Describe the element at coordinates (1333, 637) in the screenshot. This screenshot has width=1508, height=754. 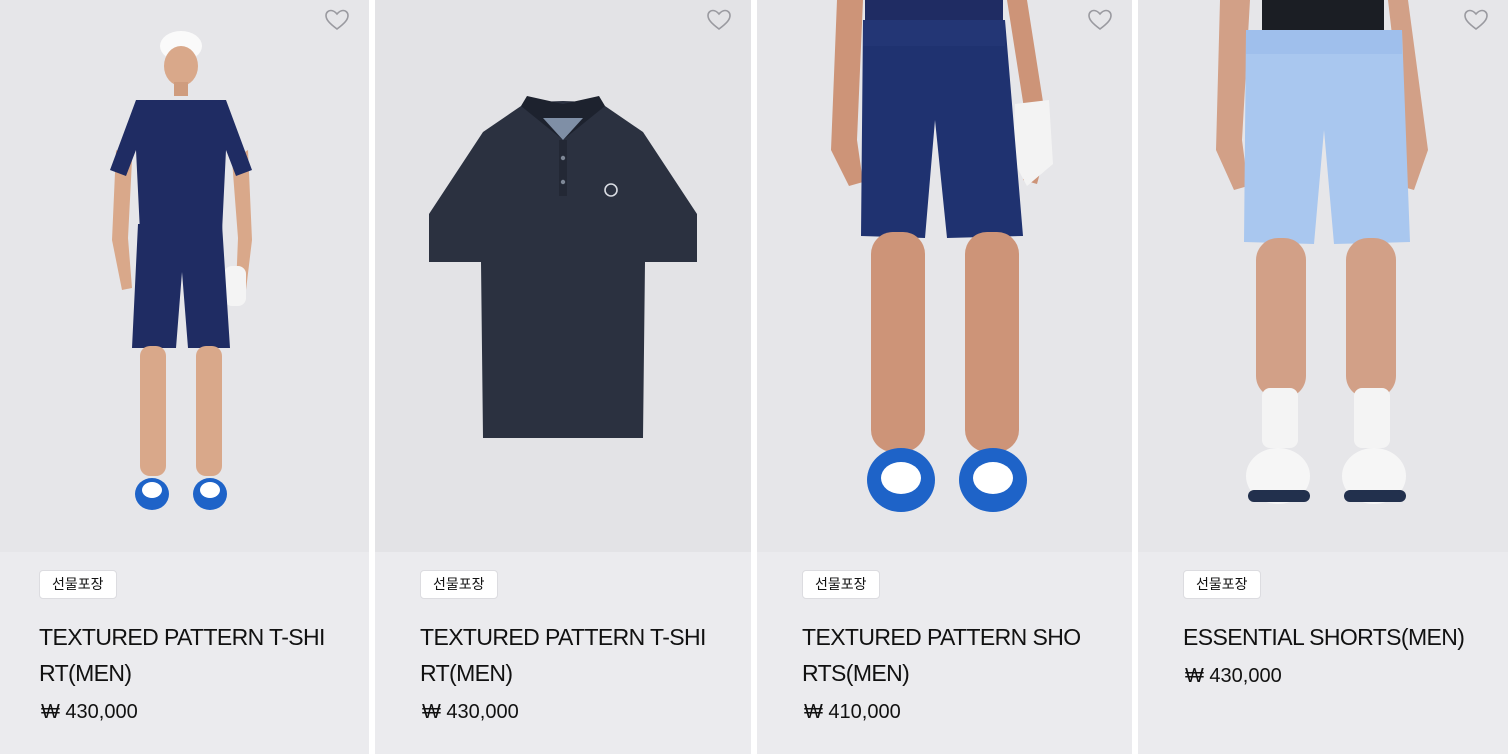
I see `product-name: ESSENTIAL SHORTS(MEN)` at that location.